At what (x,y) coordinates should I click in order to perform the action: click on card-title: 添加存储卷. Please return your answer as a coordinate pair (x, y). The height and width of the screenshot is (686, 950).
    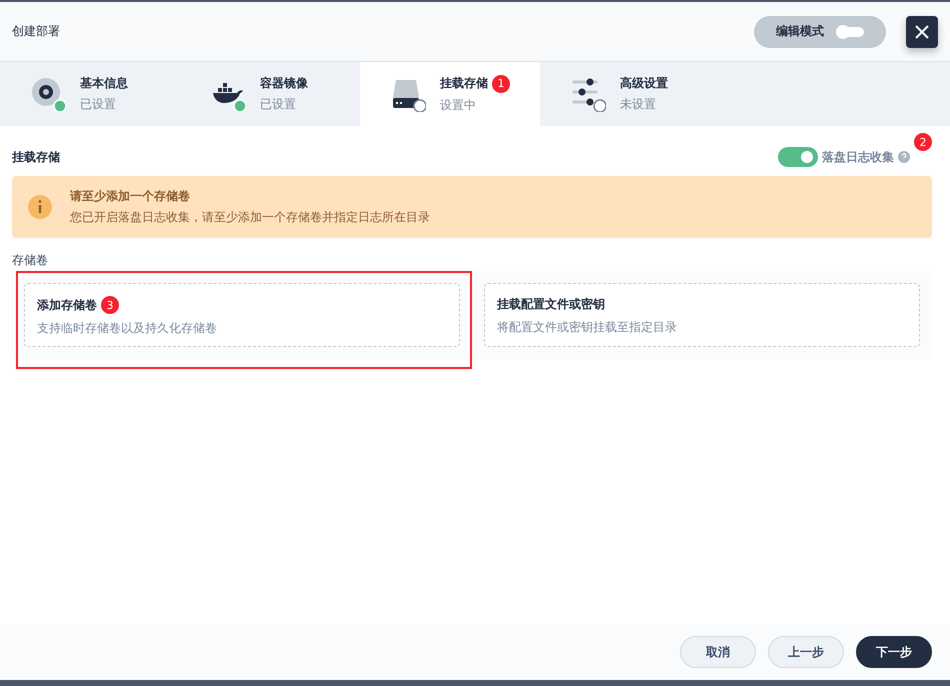
    Looking at the image, I should click on (67, 305).